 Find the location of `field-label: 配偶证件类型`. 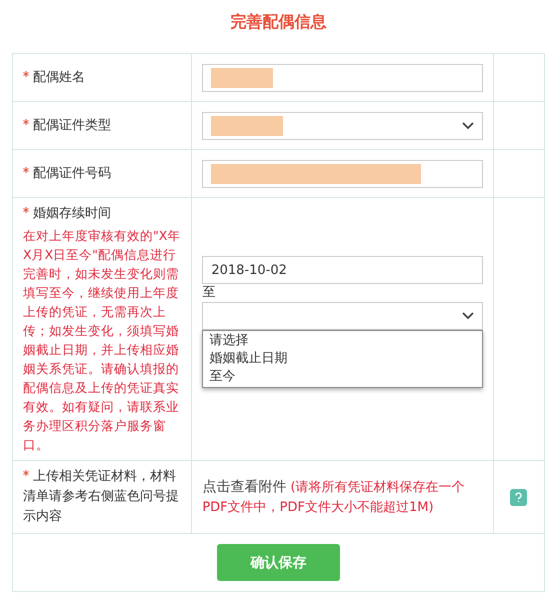

field-label: 配偶证件类型 is located at coordinates (72, 125).